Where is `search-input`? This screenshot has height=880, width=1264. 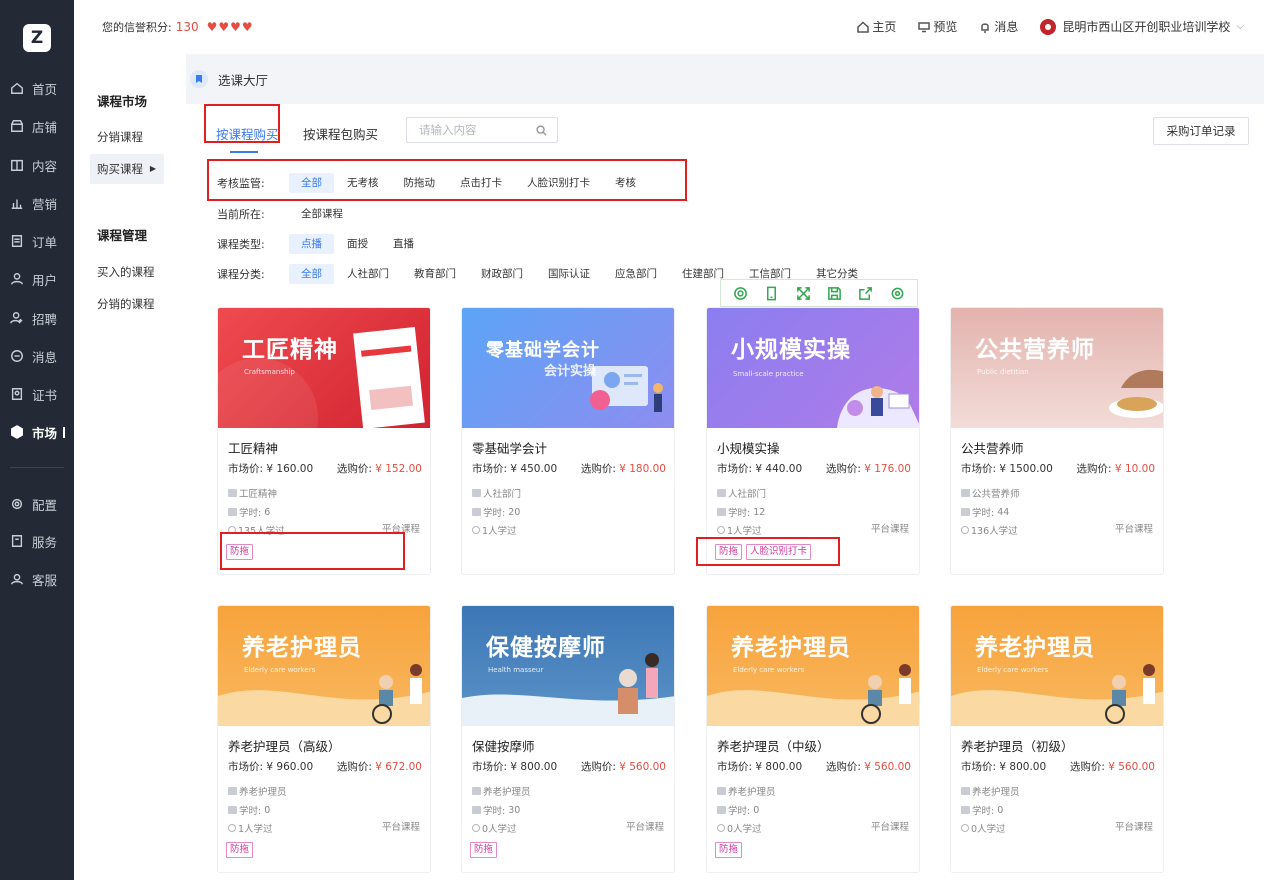 search-input is located at coordinates (474, 130).